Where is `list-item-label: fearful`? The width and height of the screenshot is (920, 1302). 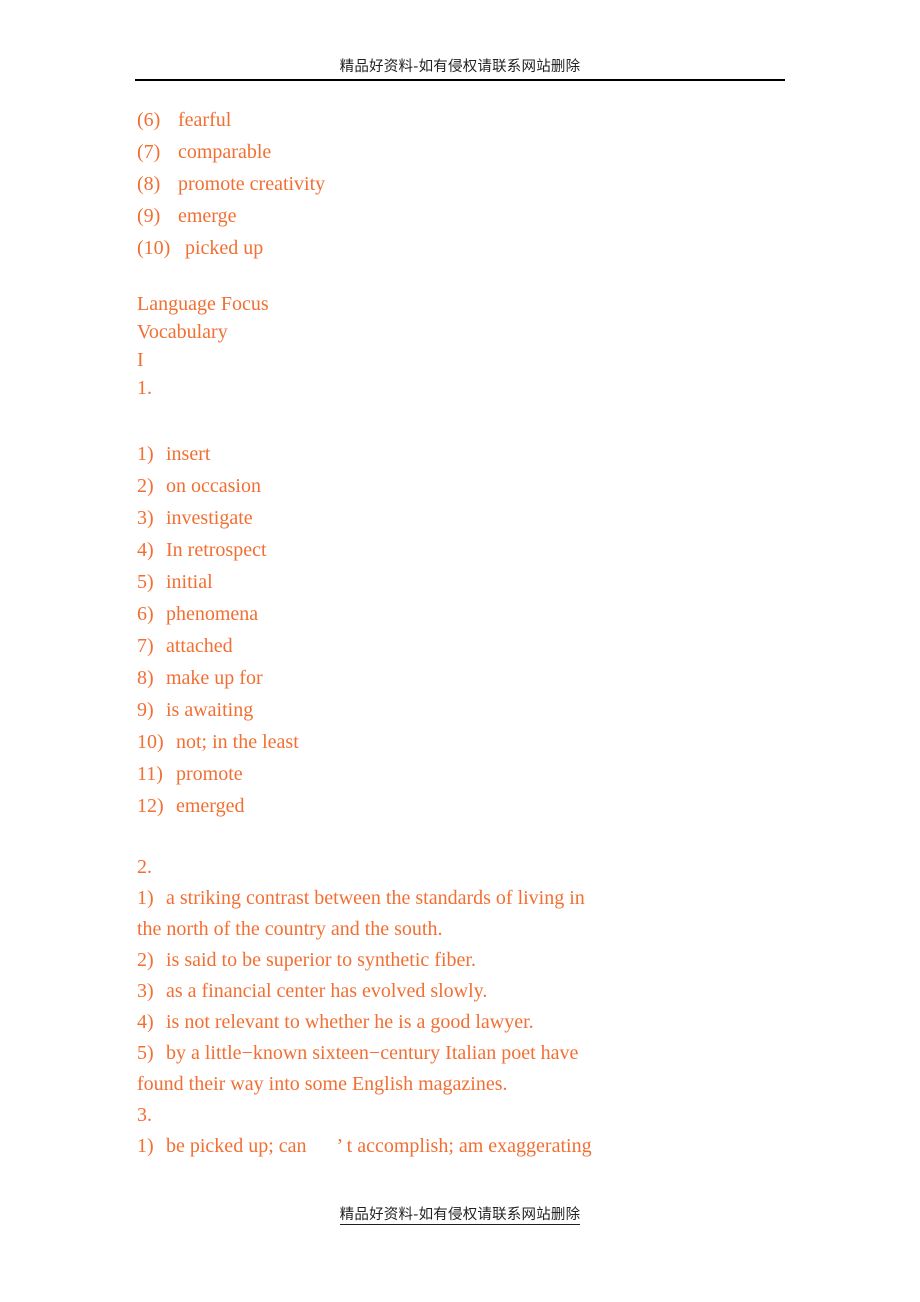 list-item-label: fearful is located at coordinates (205, 120).